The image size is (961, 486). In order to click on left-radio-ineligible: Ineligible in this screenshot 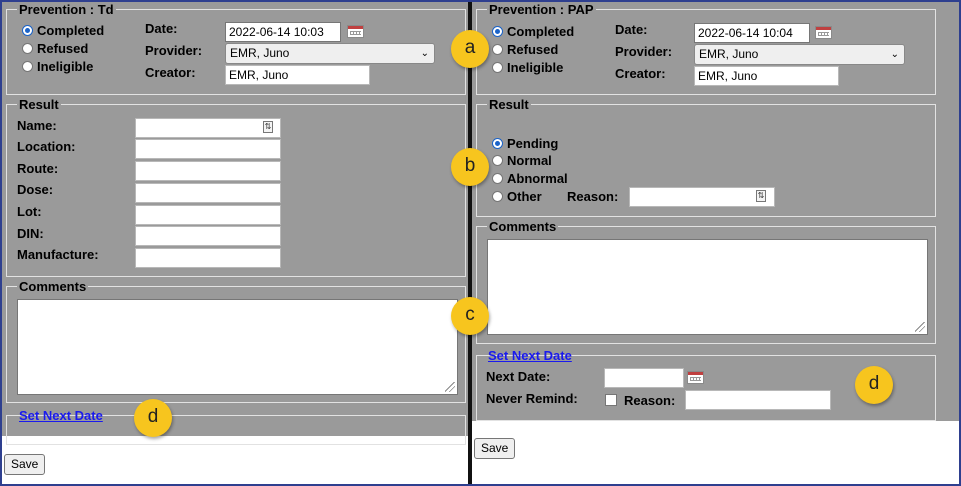, I will do `click(57, 66)`.